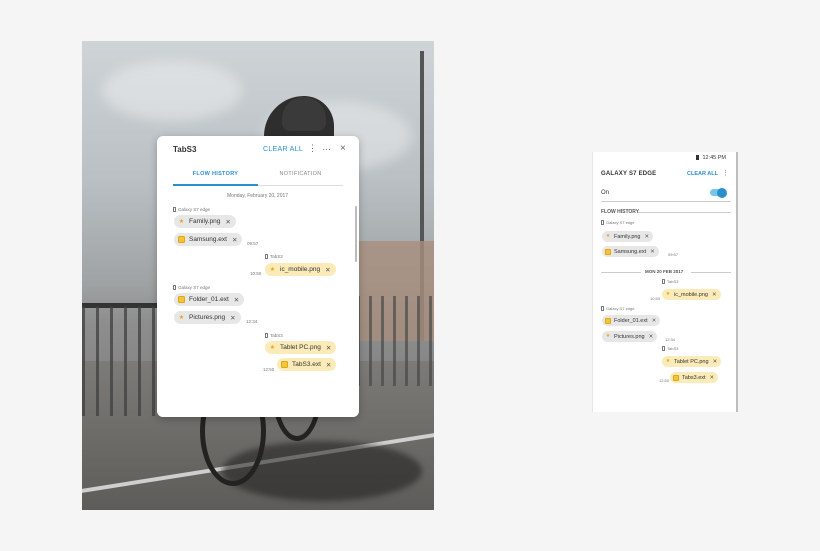  Describe the element at coordinates (258, 150) in the screenshot. I see `panel-header: TabS3 CLEAR ALL ⋮ … ×` at that location.